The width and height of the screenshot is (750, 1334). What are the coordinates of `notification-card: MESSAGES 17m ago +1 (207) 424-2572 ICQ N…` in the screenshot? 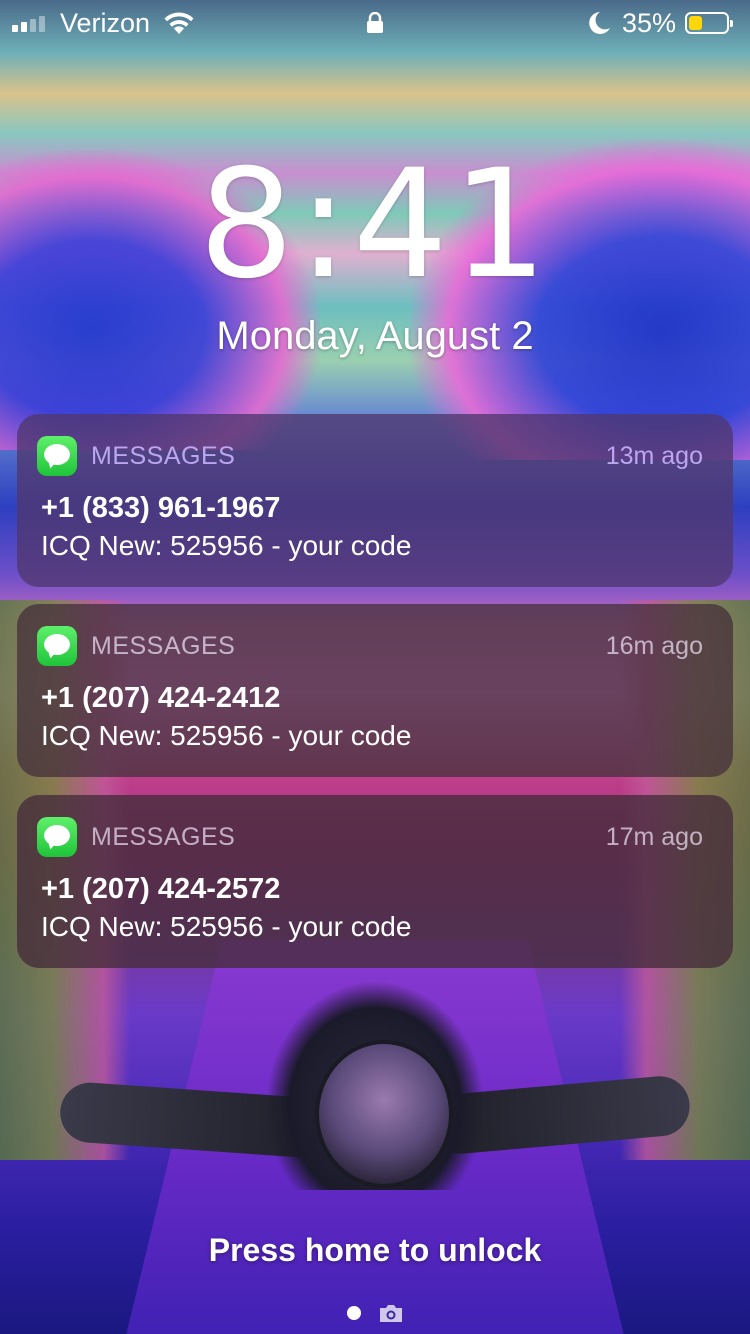 It's located at (375, 881).